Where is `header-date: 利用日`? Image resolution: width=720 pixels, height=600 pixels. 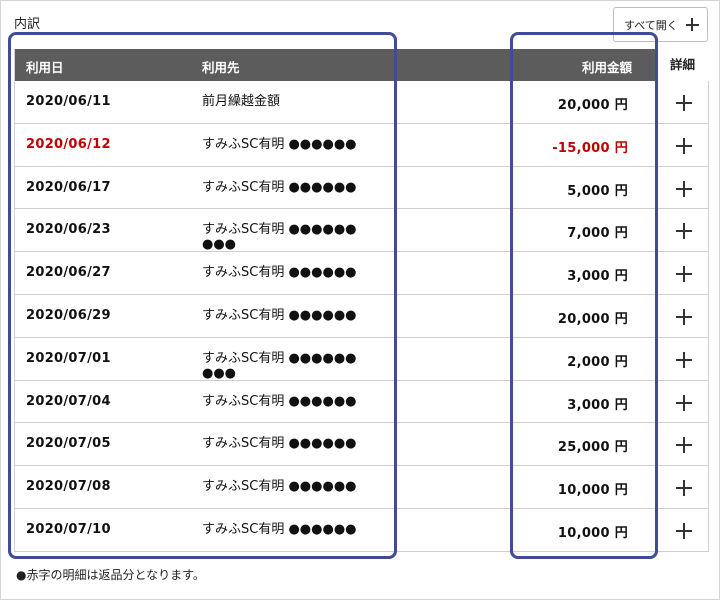
header-date: 利用日 is located at coordinates (45, 67).